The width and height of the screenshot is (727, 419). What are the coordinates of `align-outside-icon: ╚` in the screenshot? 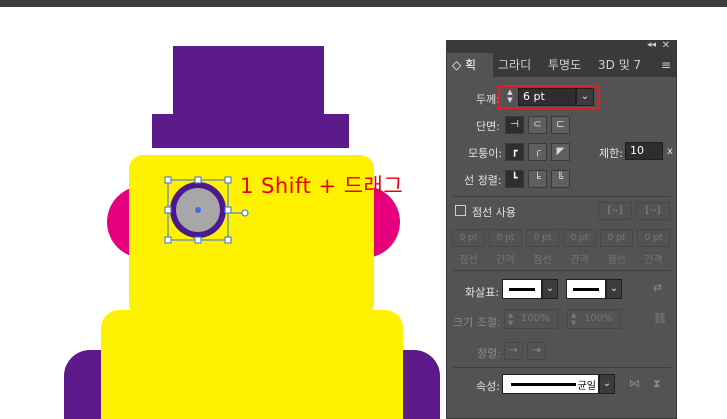 It's located at (560, 179).